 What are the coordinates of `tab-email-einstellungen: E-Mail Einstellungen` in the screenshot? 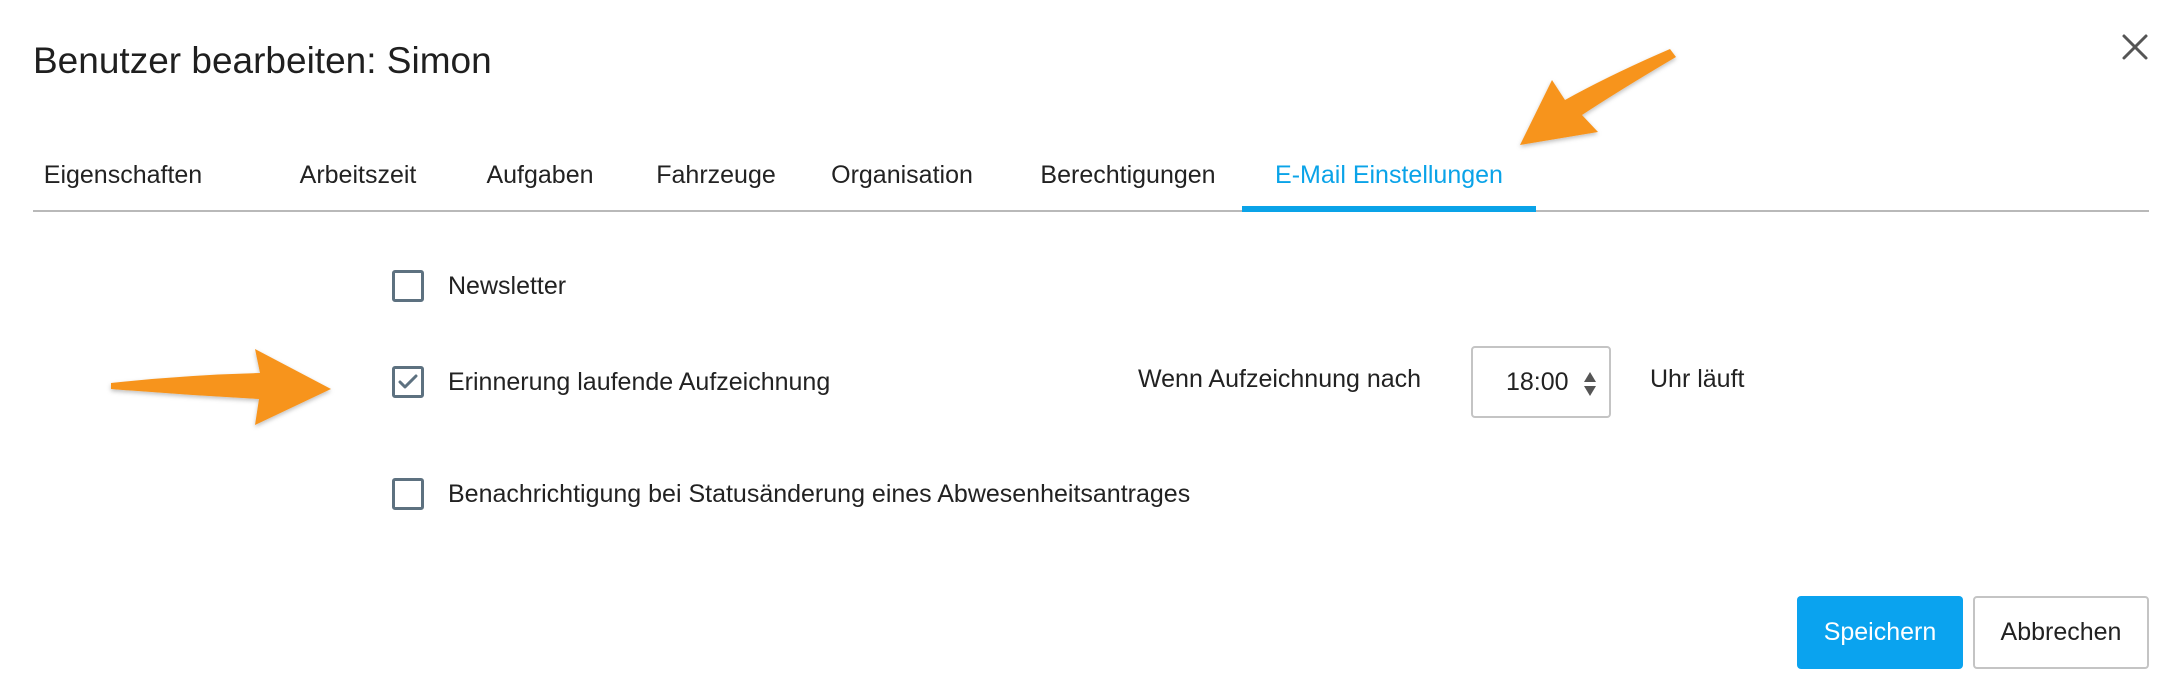 It's located at (1389, 176).